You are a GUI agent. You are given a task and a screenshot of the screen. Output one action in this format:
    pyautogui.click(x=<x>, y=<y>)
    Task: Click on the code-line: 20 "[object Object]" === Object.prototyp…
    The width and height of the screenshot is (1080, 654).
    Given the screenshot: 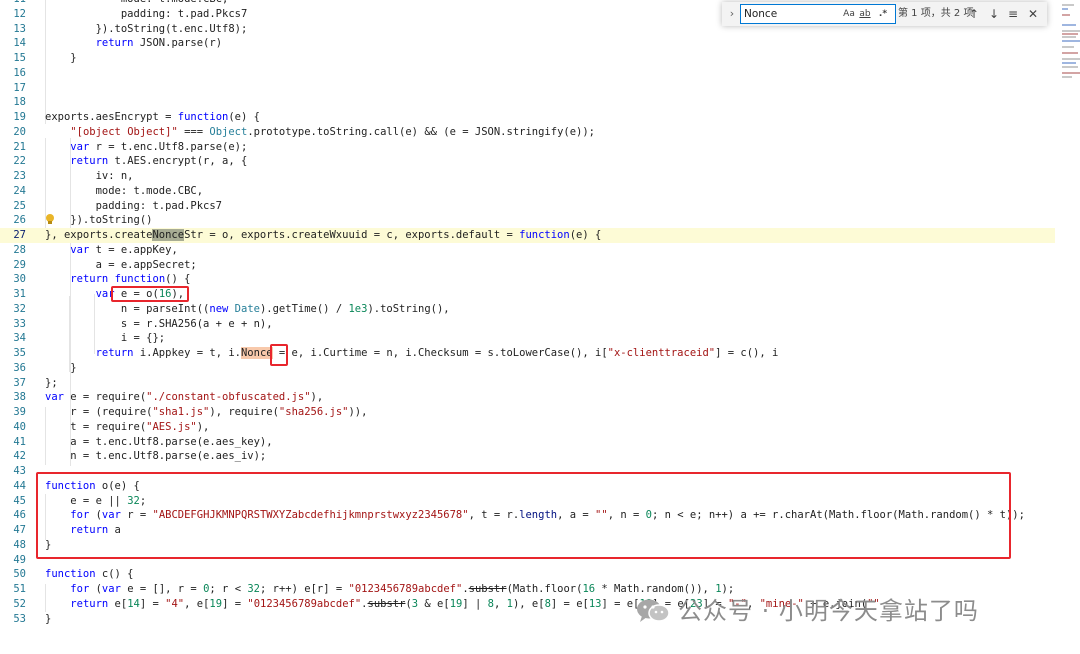 What is the action you would take?
    pyautogui.click(x=527, y=132)
    